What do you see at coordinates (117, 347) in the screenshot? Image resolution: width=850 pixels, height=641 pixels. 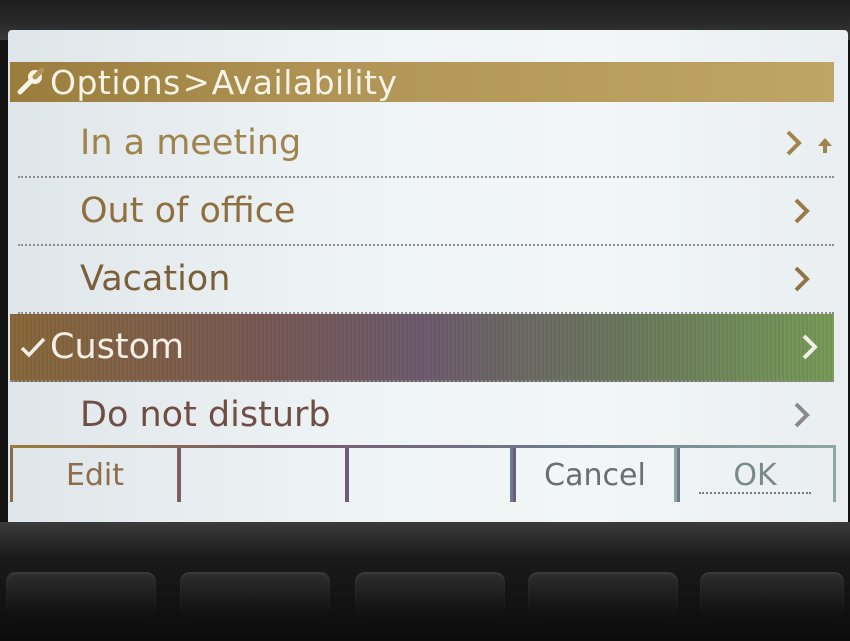 I see `menu-item-label: Custom` at bounding box center [117, 347].